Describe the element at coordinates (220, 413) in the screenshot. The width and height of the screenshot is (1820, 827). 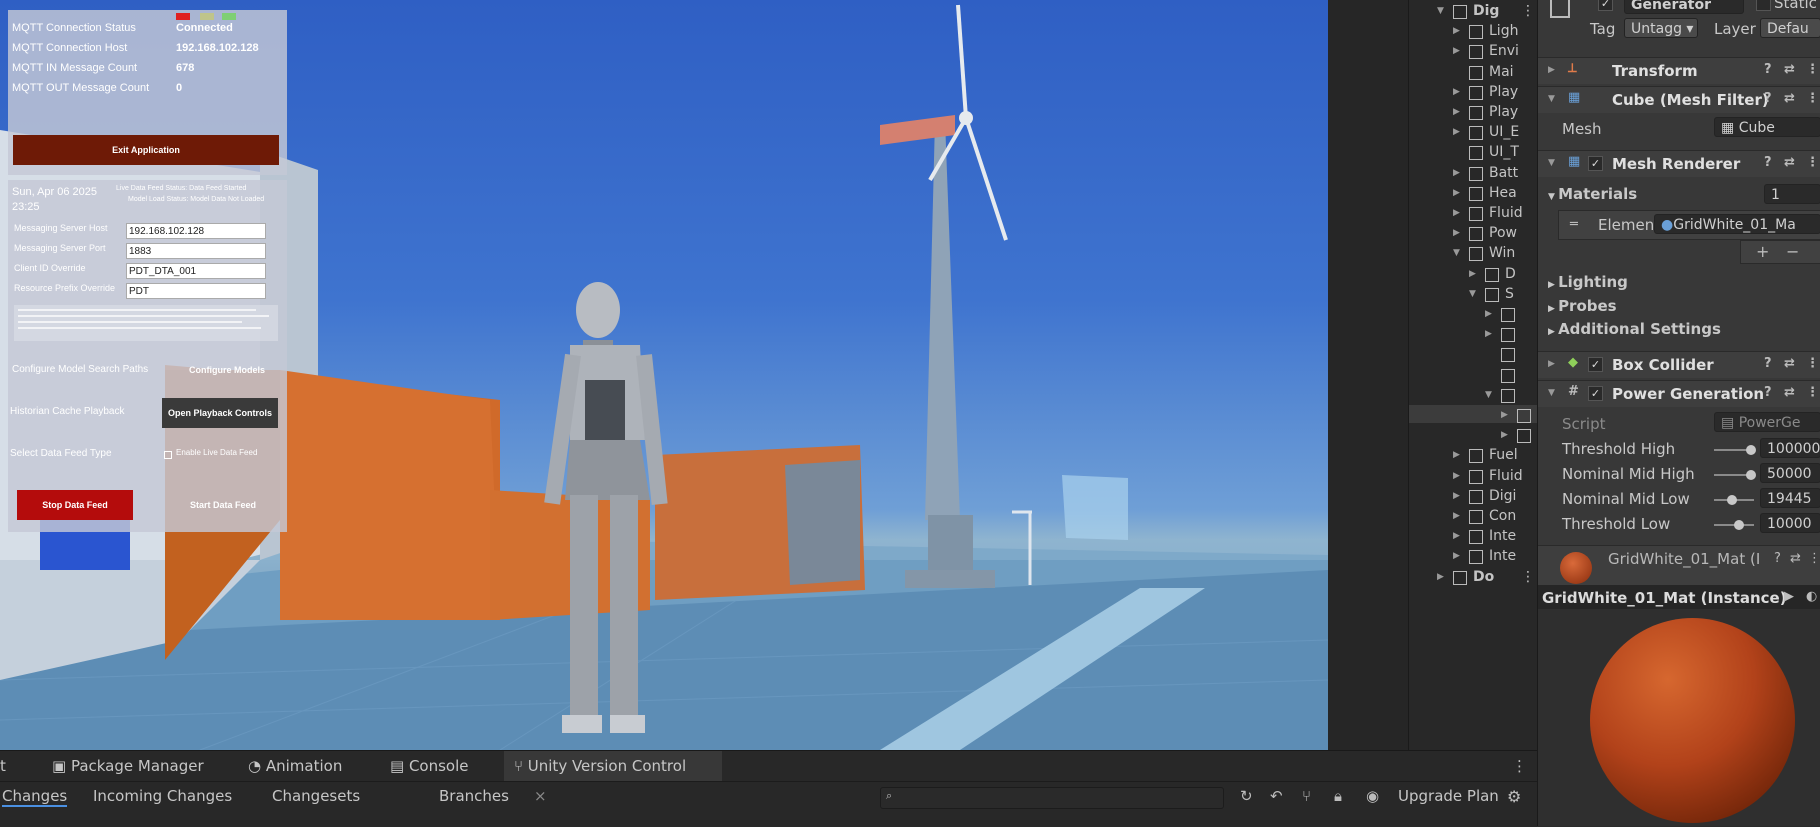
I see `open-playback-button: Open Playback Controls` at that location.